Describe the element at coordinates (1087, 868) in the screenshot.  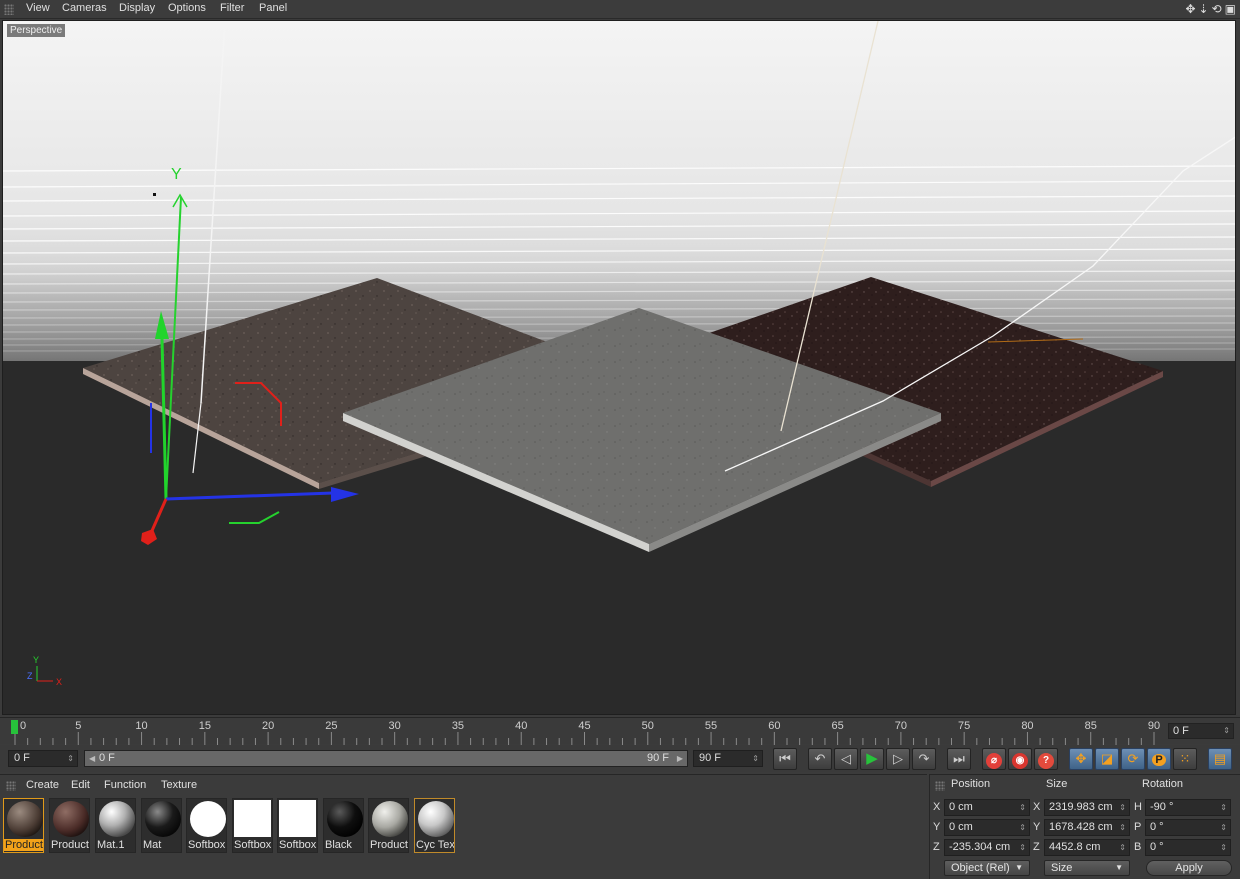
I see `size-mode-dropdown: Size ▼` at that location.